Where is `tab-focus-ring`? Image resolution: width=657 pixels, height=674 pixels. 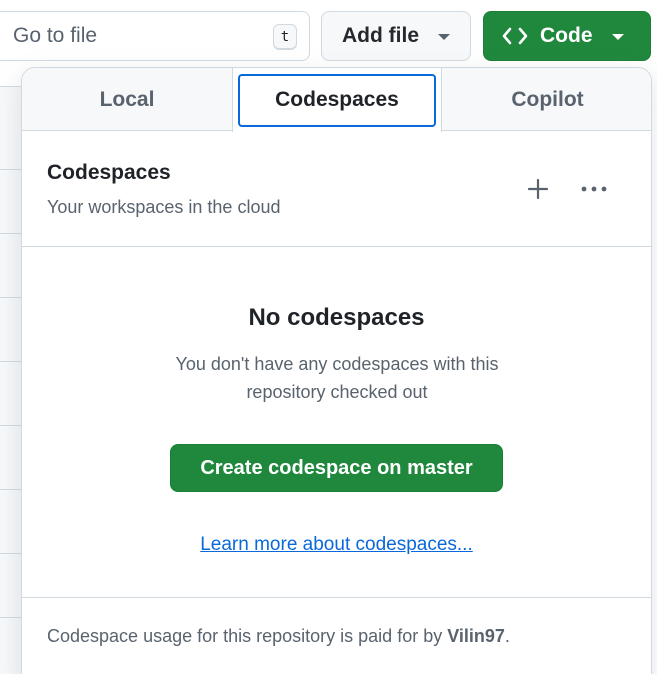 tab-focus-ring is located at coordinates (337, 100).